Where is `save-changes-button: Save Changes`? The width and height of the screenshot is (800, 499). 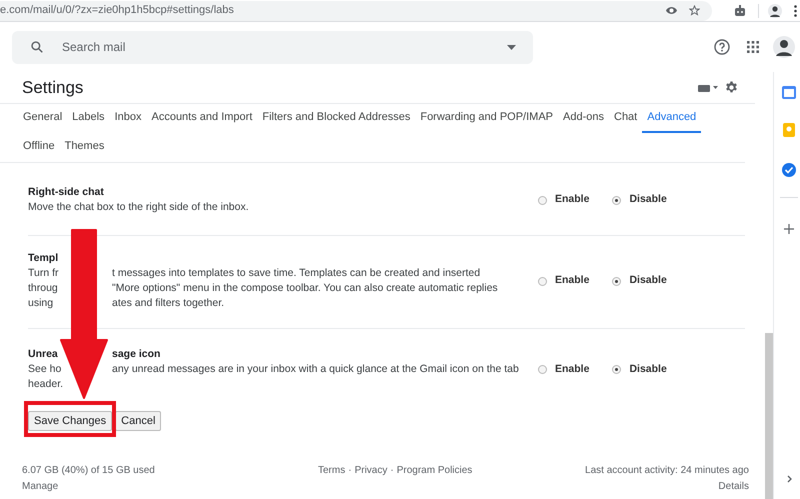 save-changes-button: Save Changes is located at coordinates (70, 421).